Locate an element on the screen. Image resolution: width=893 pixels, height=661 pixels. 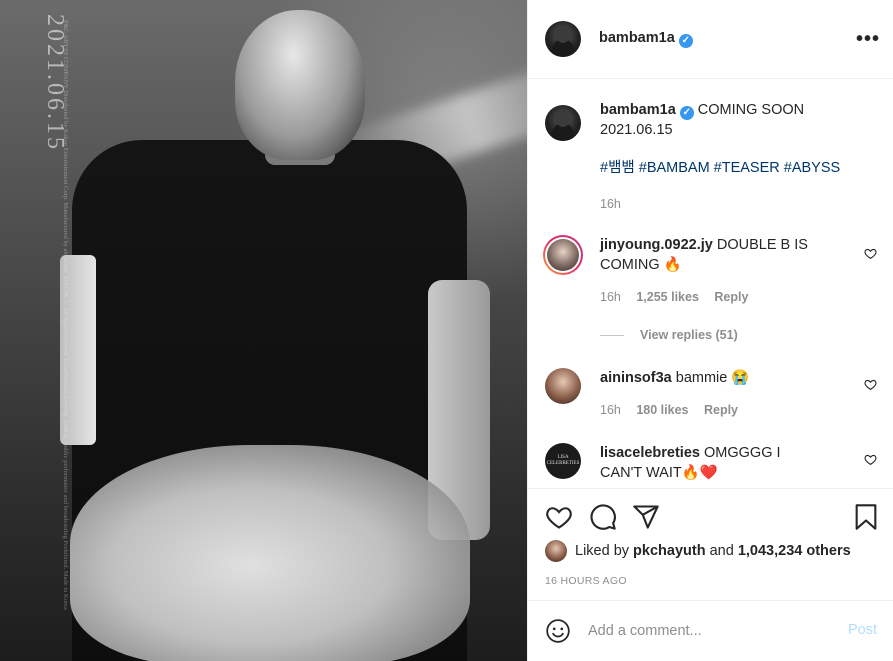
comment-username: jinyoung.0922.jy is located at coordinates (656, 245).